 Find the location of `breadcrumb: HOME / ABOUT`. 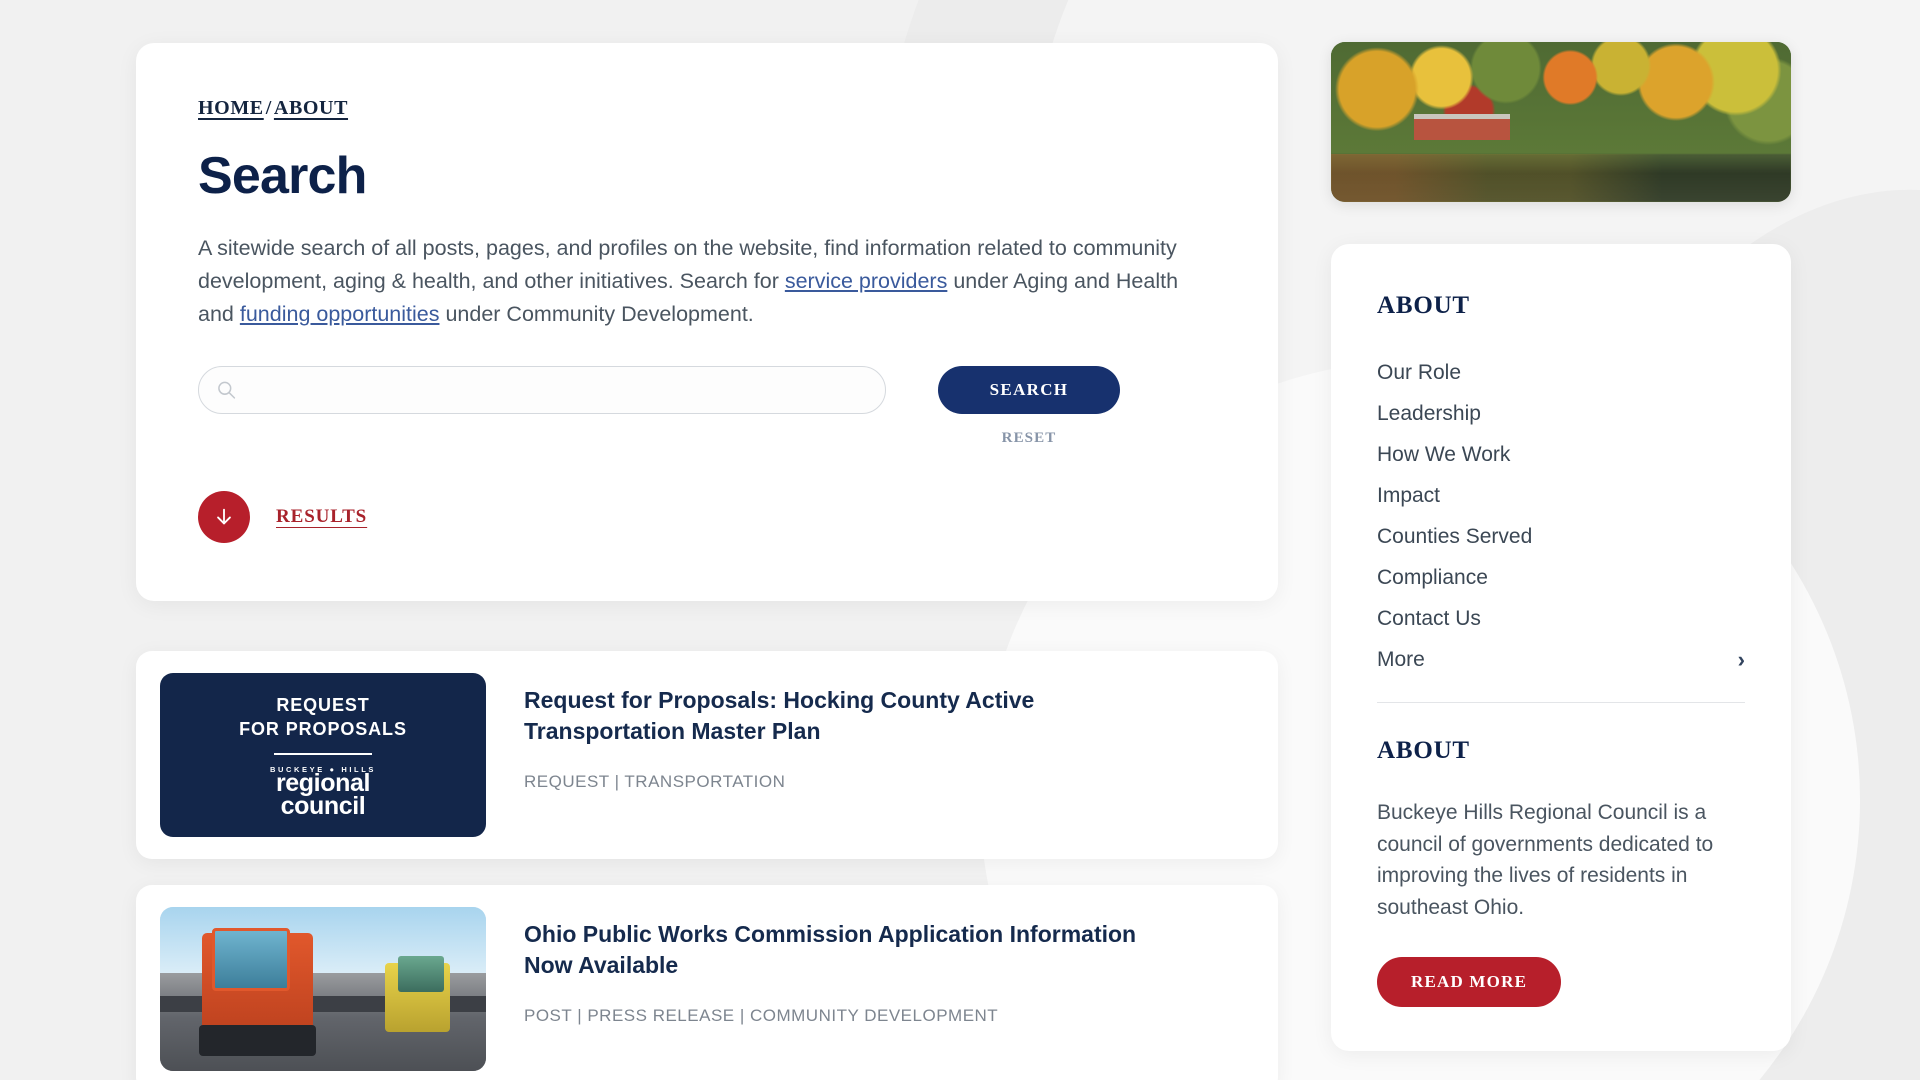

breadcrumb: HOME / ABOUT is located at coordinates (707, 108).